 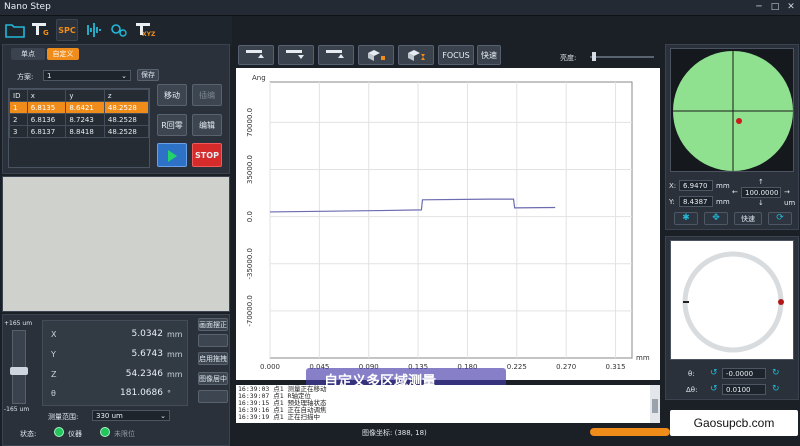 I want to click on arrow-down-icon: ↓, so click(x=761, y=203).